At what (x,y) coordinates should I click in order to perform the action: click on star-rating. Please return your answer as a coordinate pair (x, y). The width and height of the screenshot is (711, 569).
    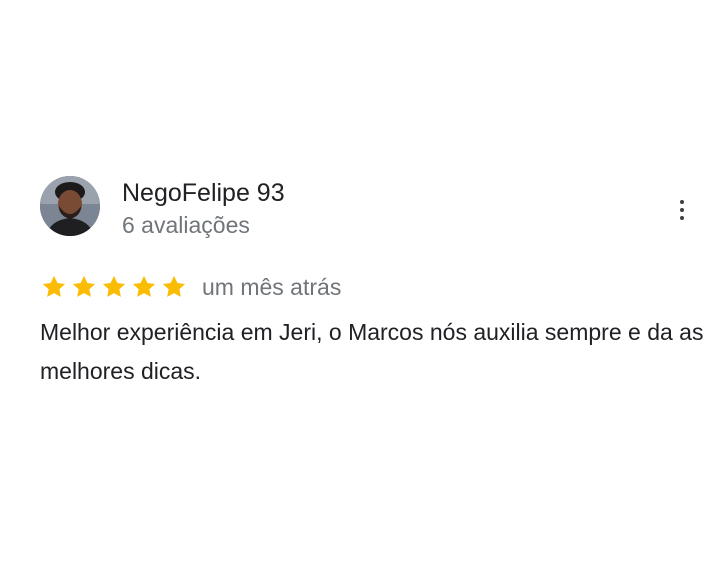
    Looking at the image, I should click on (115, 287).